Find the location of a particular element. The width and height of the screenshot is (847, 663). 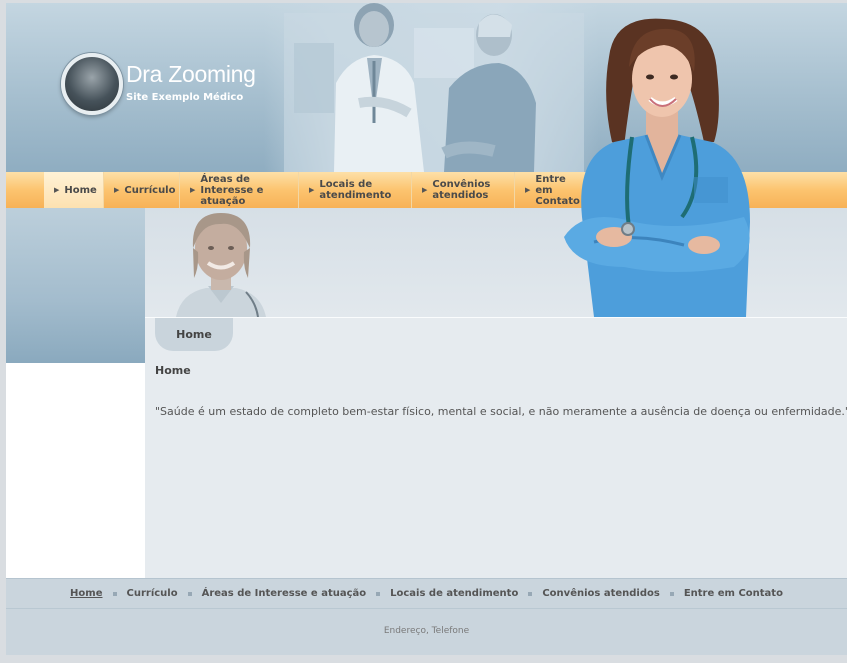

site-title: Dra Zooming is located at coordinates (191, 74).